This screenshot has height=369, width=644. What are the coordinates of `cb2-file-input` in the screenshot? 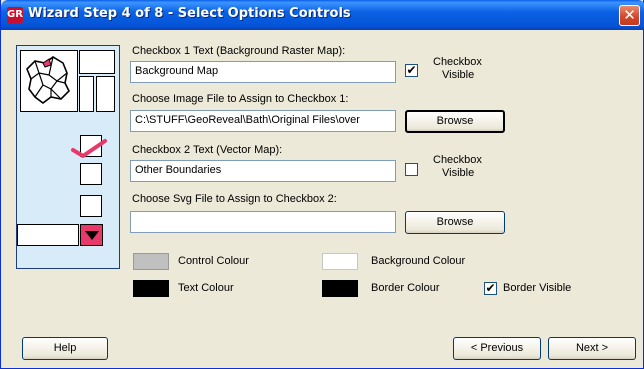 It's located at (263, 222).